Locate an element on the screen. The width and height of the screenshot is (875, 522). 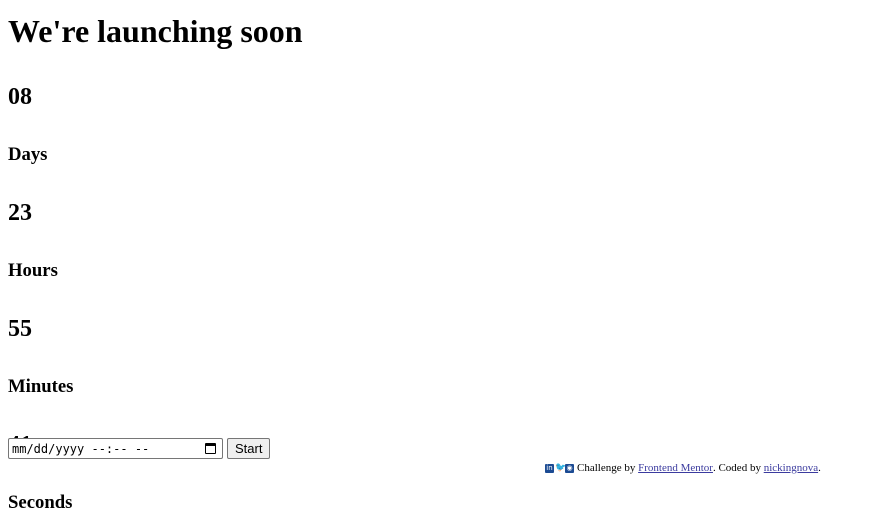
minutes-value: 55 is located at coordinates (20, 329).